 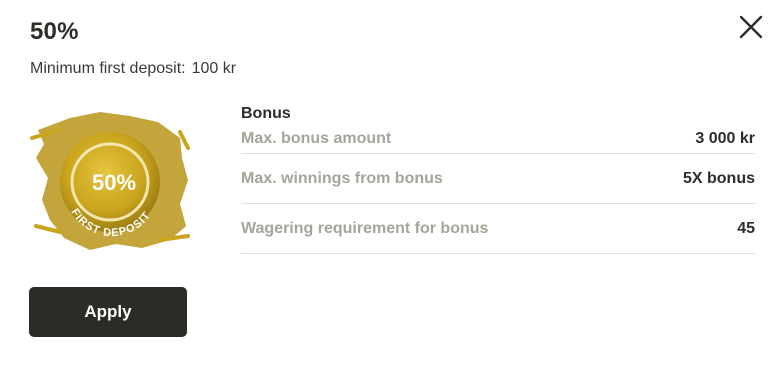 I want to click on close-icon, so click(x=751, y=27).